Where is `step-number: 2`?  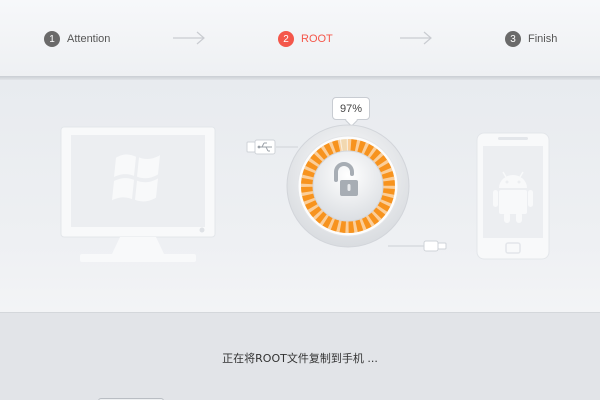 step-number: 2 is located at coordinates (286, 39).